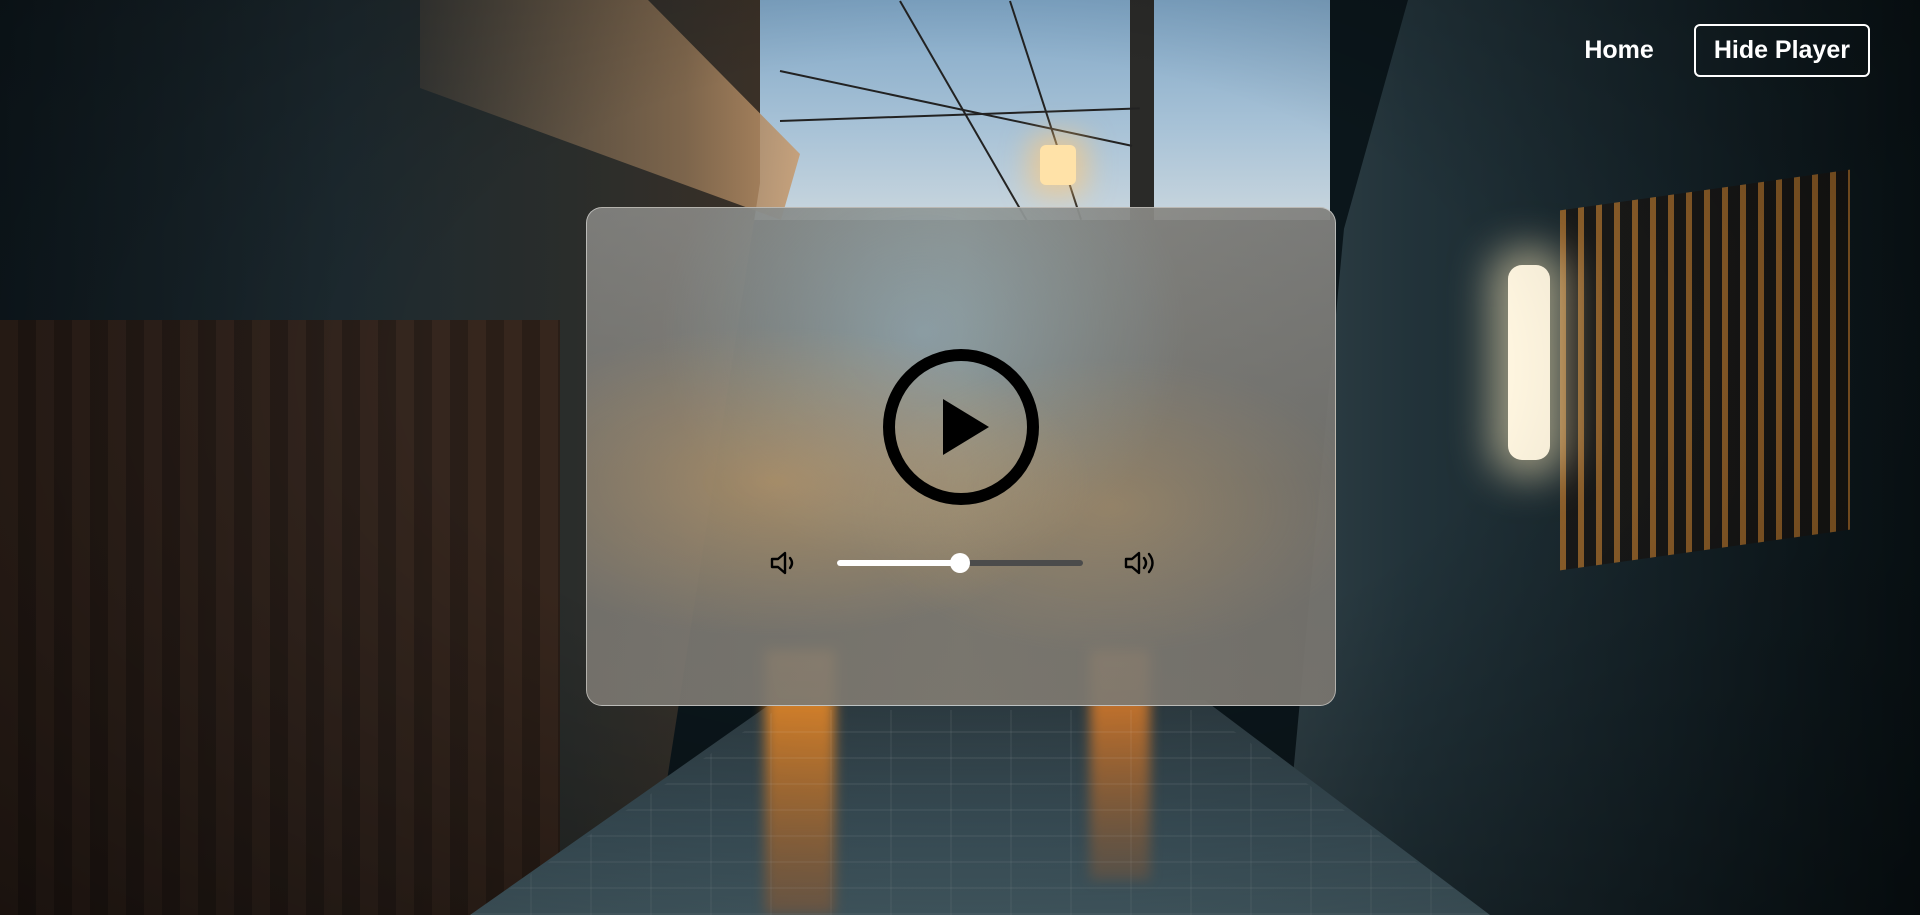 Image resolution: width=1920 pixels, height=915 pixels. I want to click on play-icon, so click(966, 427).